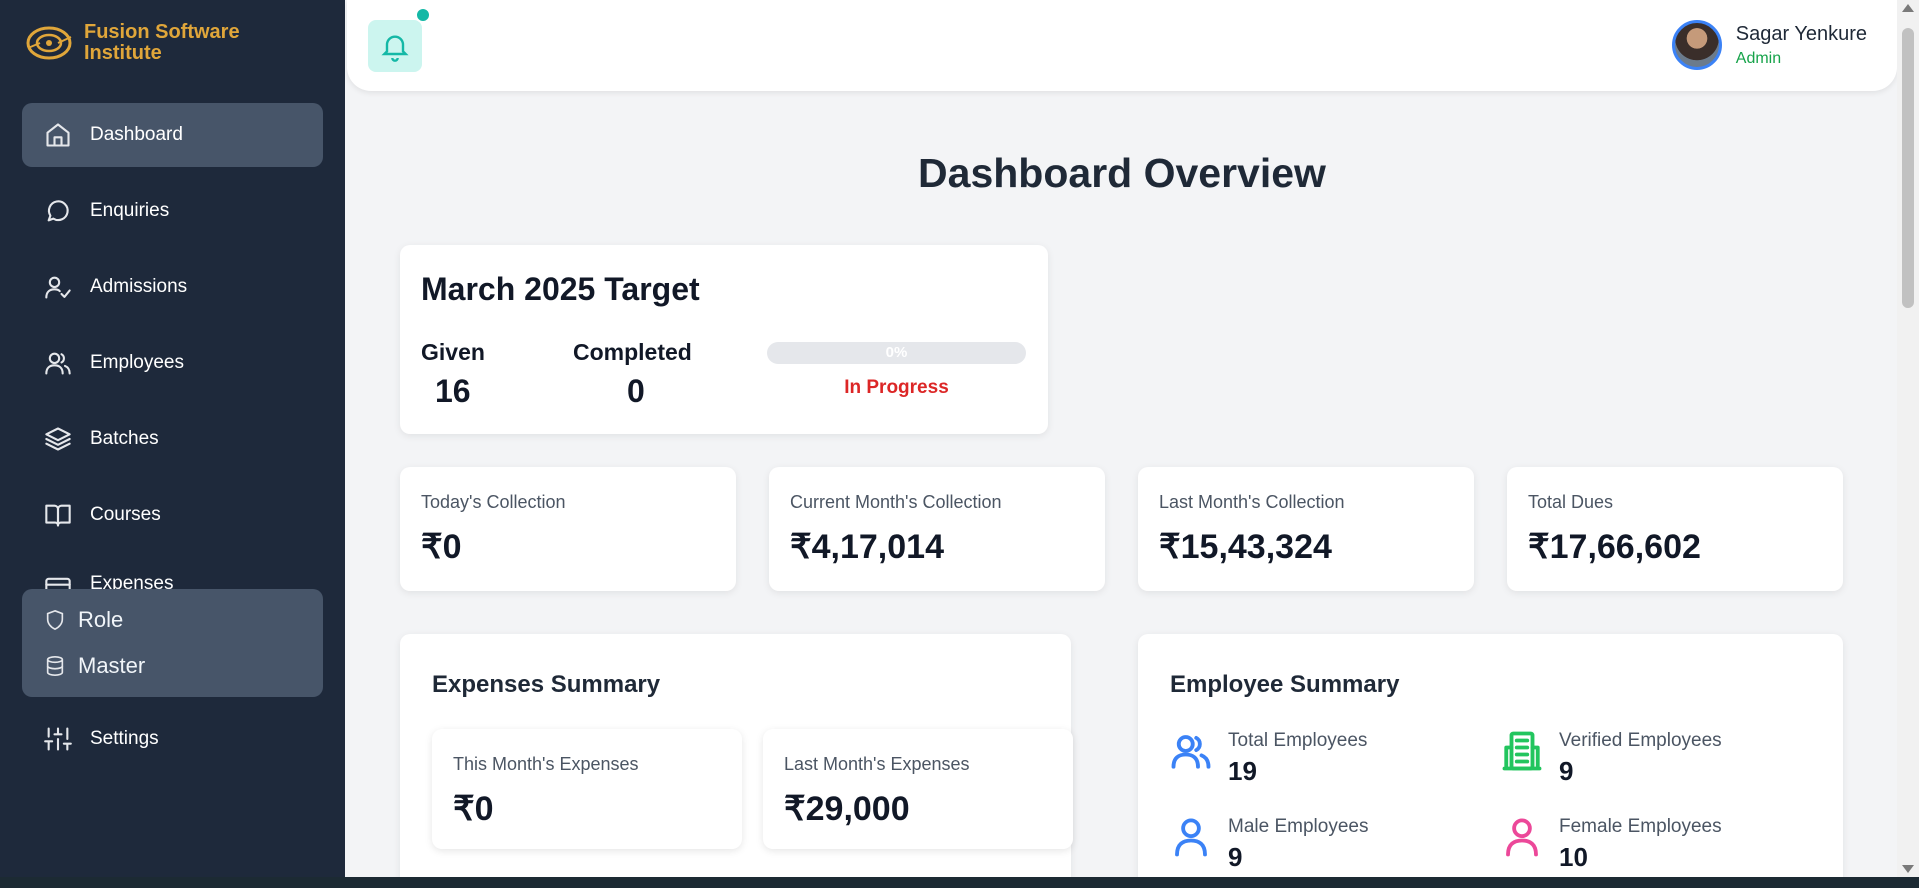 This screenshot has height=888, width=1919. What do you see at coordinates (568, 529) in the screenshot?
I see `todays-collection-card: Today's Collection ₹0` at bounding box center [568, 529].